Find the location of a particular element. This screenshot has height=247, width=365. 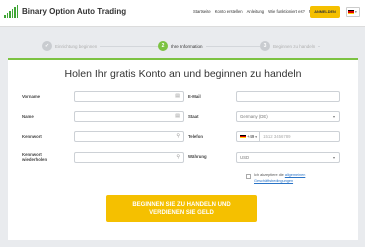

currency-value: USD is located at coordinates (245, 157).